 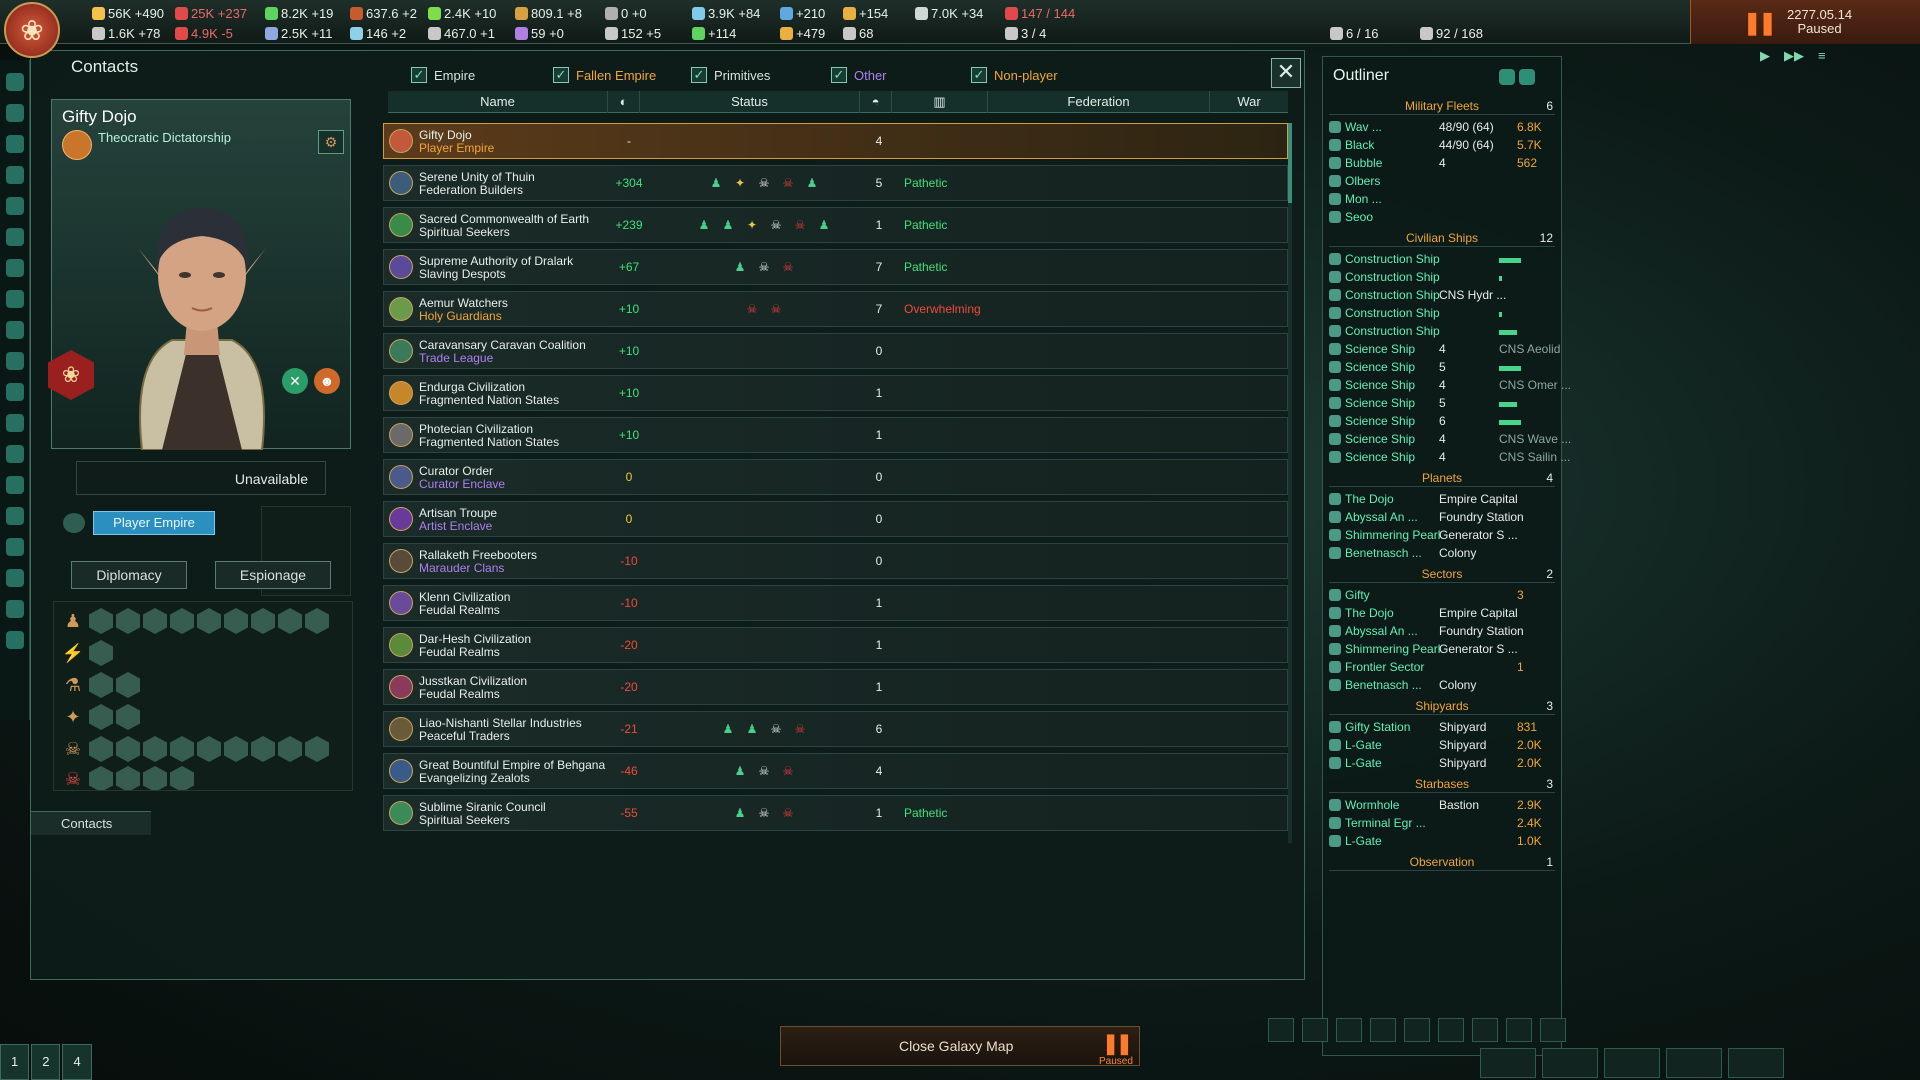 I want to click on outliner-item: L-Gate Shipyard 2.0K, so click(x=1442, y=746).